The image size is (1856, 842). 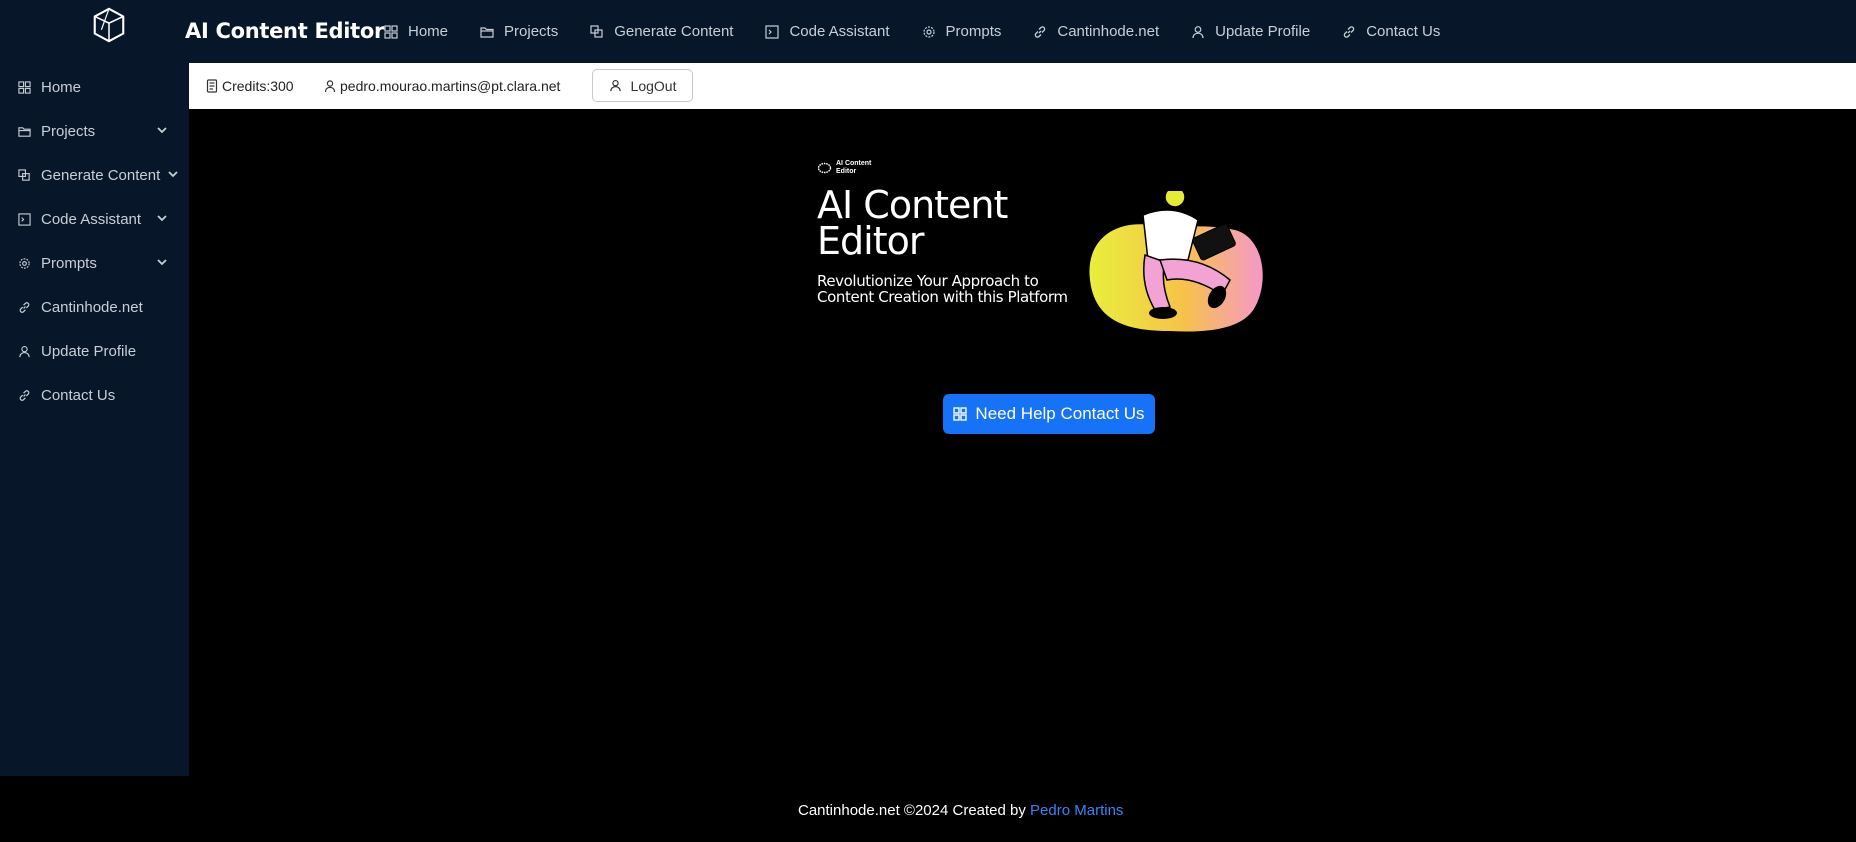 I want to click on banner-subtitle-line2: Content Creation with this Platform, so click(x=942, y=297).